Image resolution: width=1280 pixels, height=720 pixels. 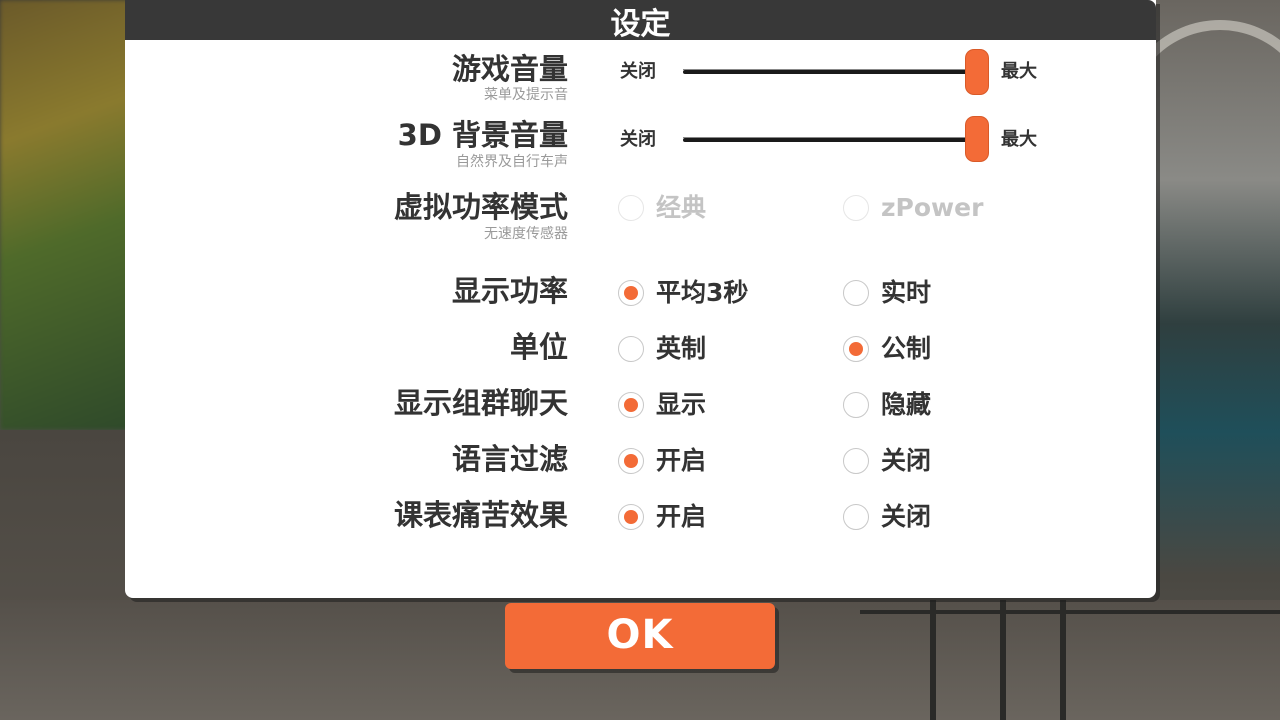 I want to click on group-chat-label: 显示组群聊天, so click(x=480, y=403).